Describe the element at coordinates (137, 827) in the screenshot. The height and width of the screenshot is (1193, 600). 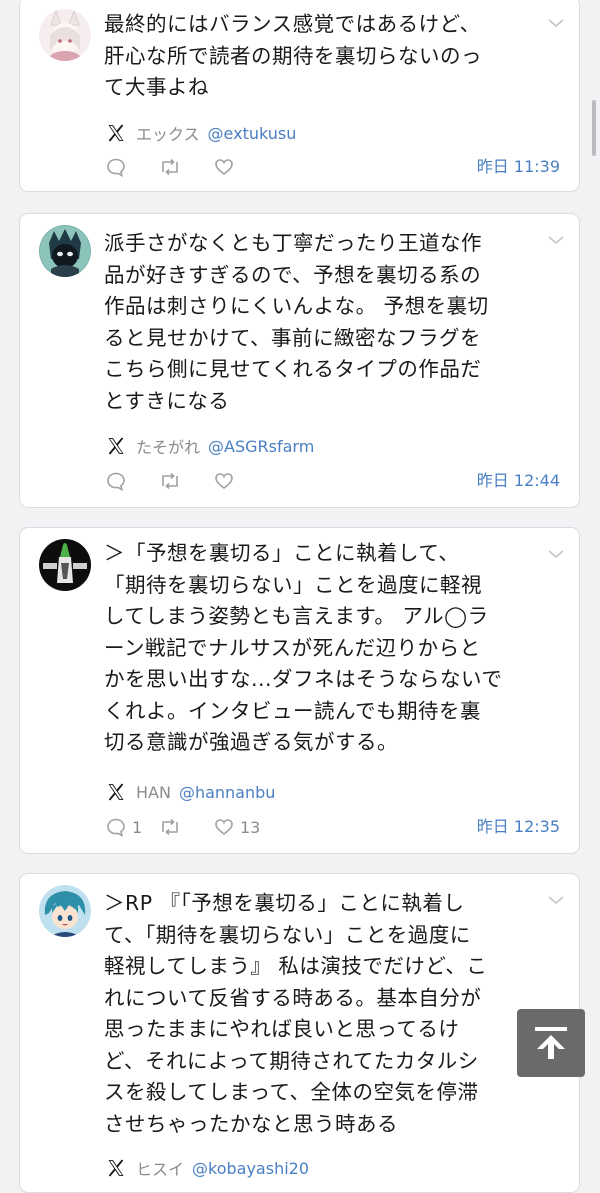
I see `reply-count: 1` at that location.